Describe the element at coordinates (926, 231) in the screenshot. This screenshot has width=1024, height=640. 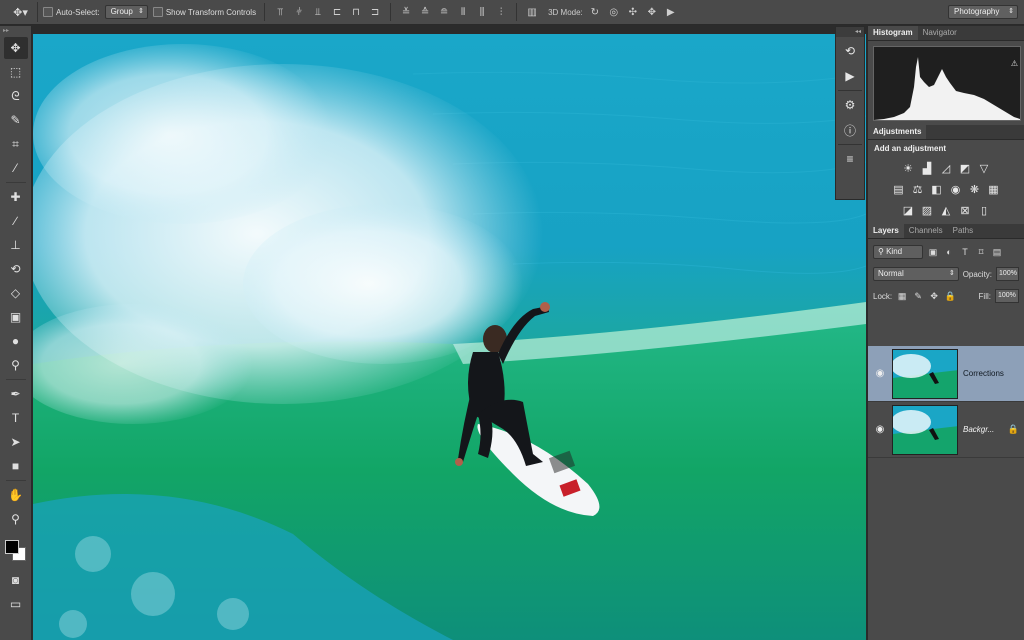
I see `tab-channels: Channels` at that location.